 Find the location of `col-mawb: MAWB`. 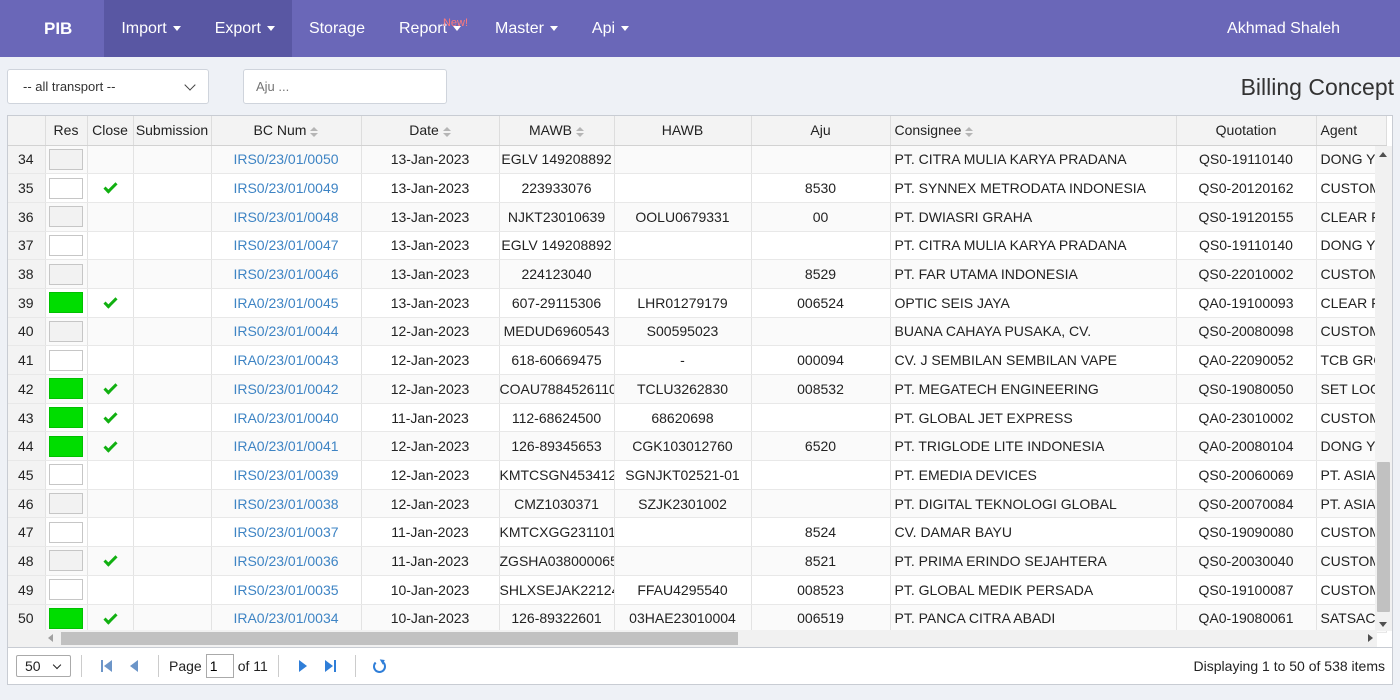

col-mawb: MAWB is located at coordinates (557, 131).